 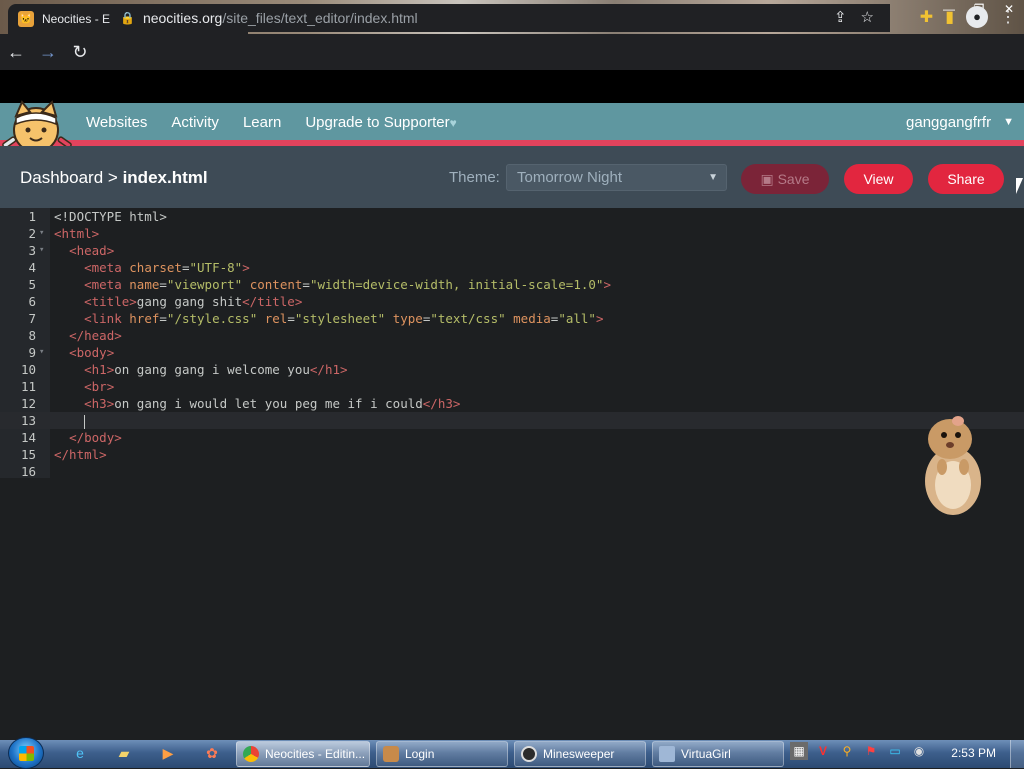 I want to click on back-arrow-icon: ←, so click(x=16, y=52).